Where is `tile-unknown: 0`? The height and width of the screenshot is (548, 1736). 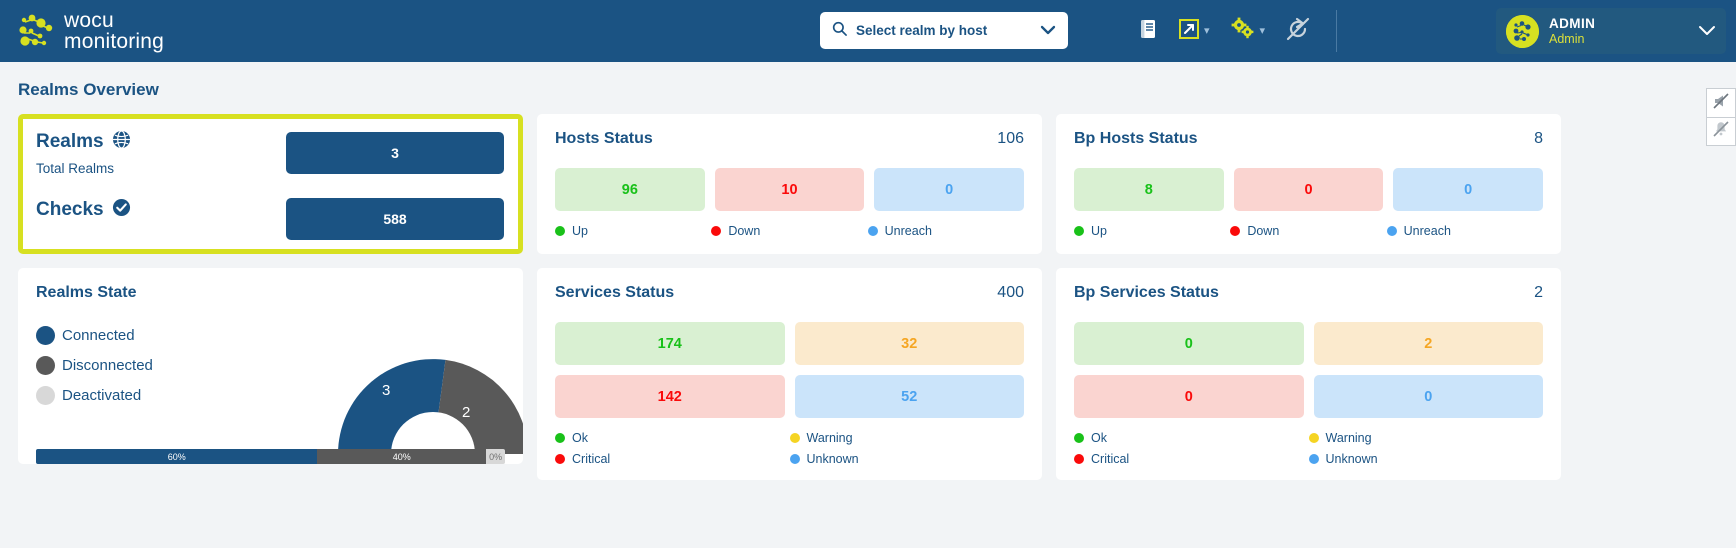
tile-unknown: 0 is located at coordinates (1428, 396).